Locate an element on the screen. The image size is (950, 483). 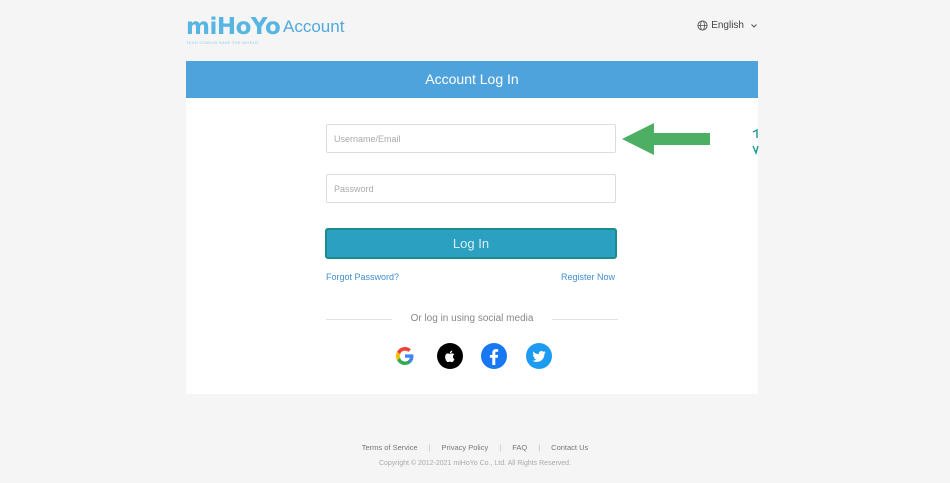
apple-login-button is located at coordinates (450, 356).